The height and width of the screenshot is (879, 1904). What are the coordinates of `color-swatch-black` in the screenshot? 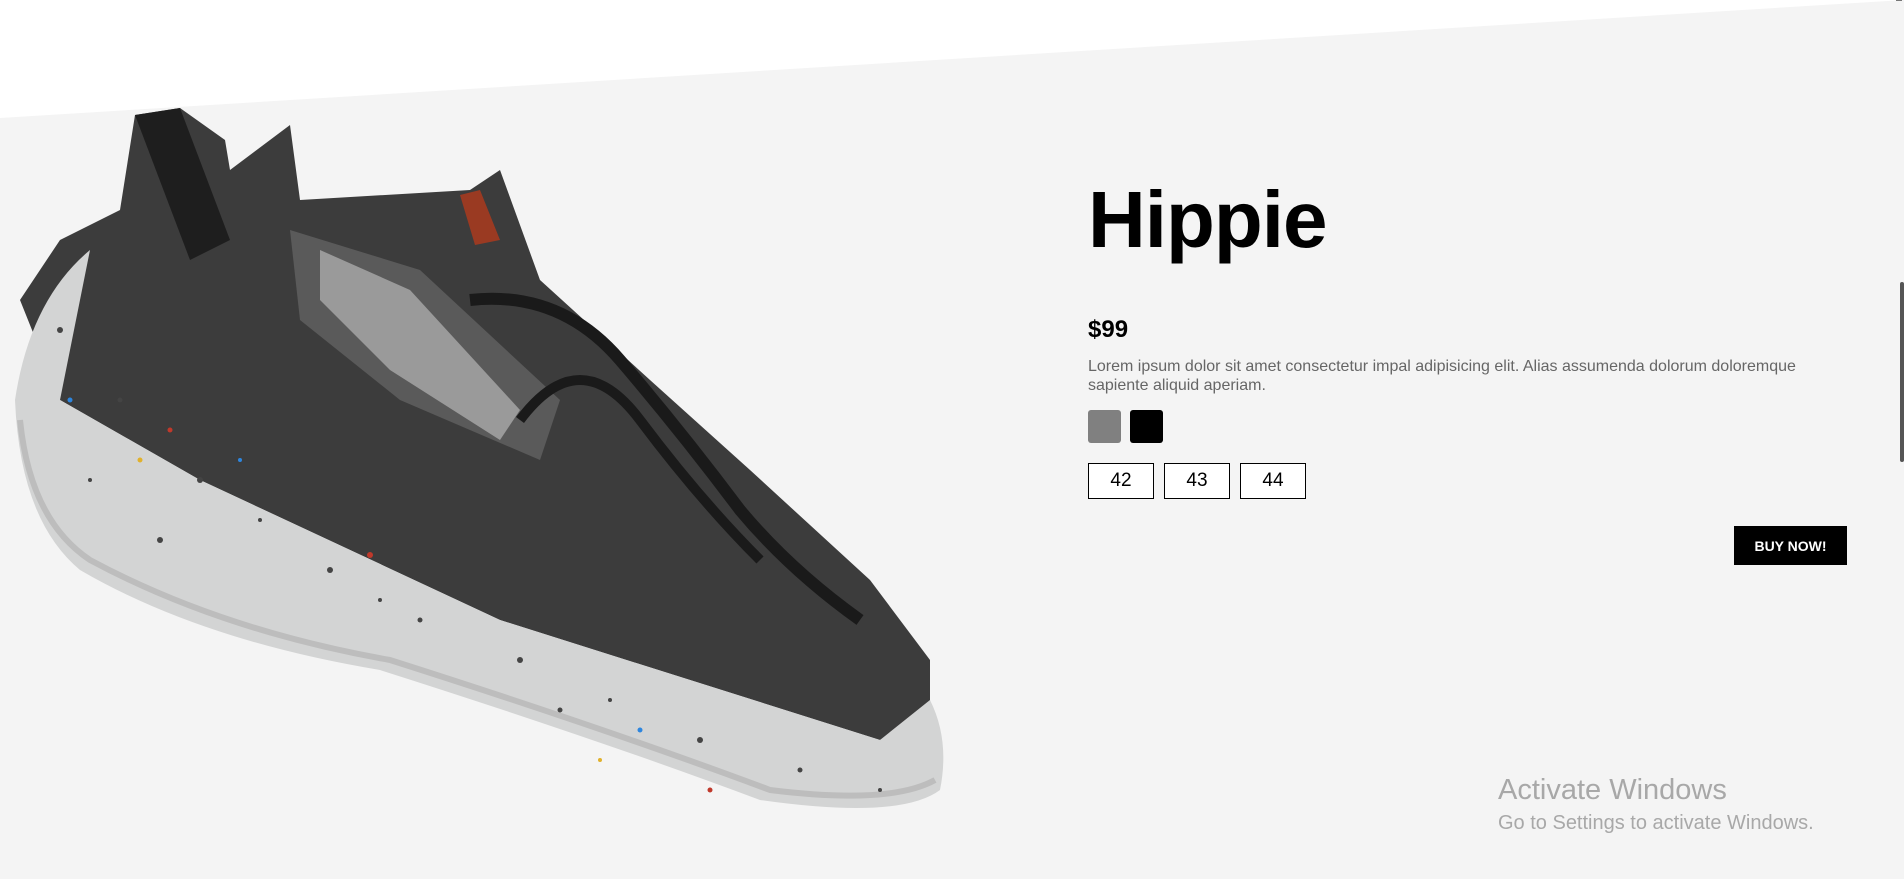 It's located at (1146, 426).